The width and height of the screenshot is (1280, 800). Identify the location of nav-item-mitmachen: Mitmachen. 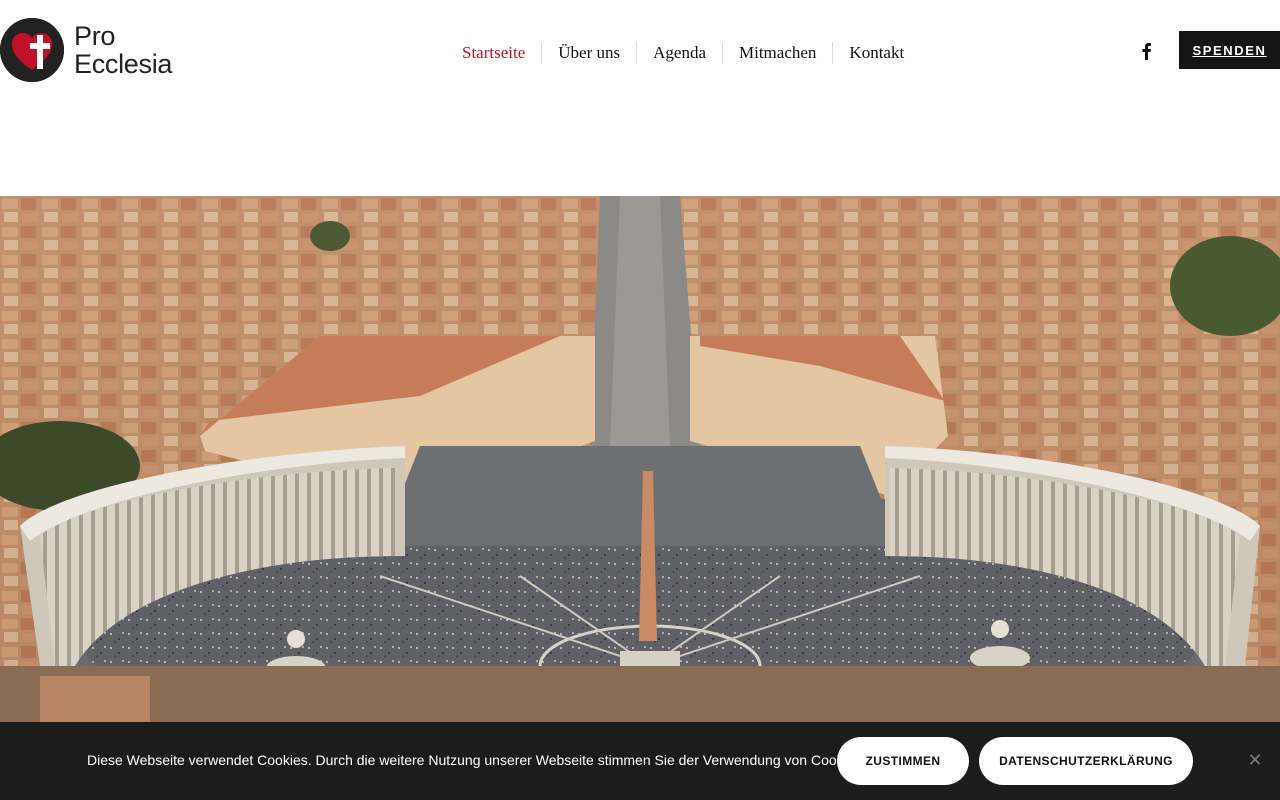
(777, 53).